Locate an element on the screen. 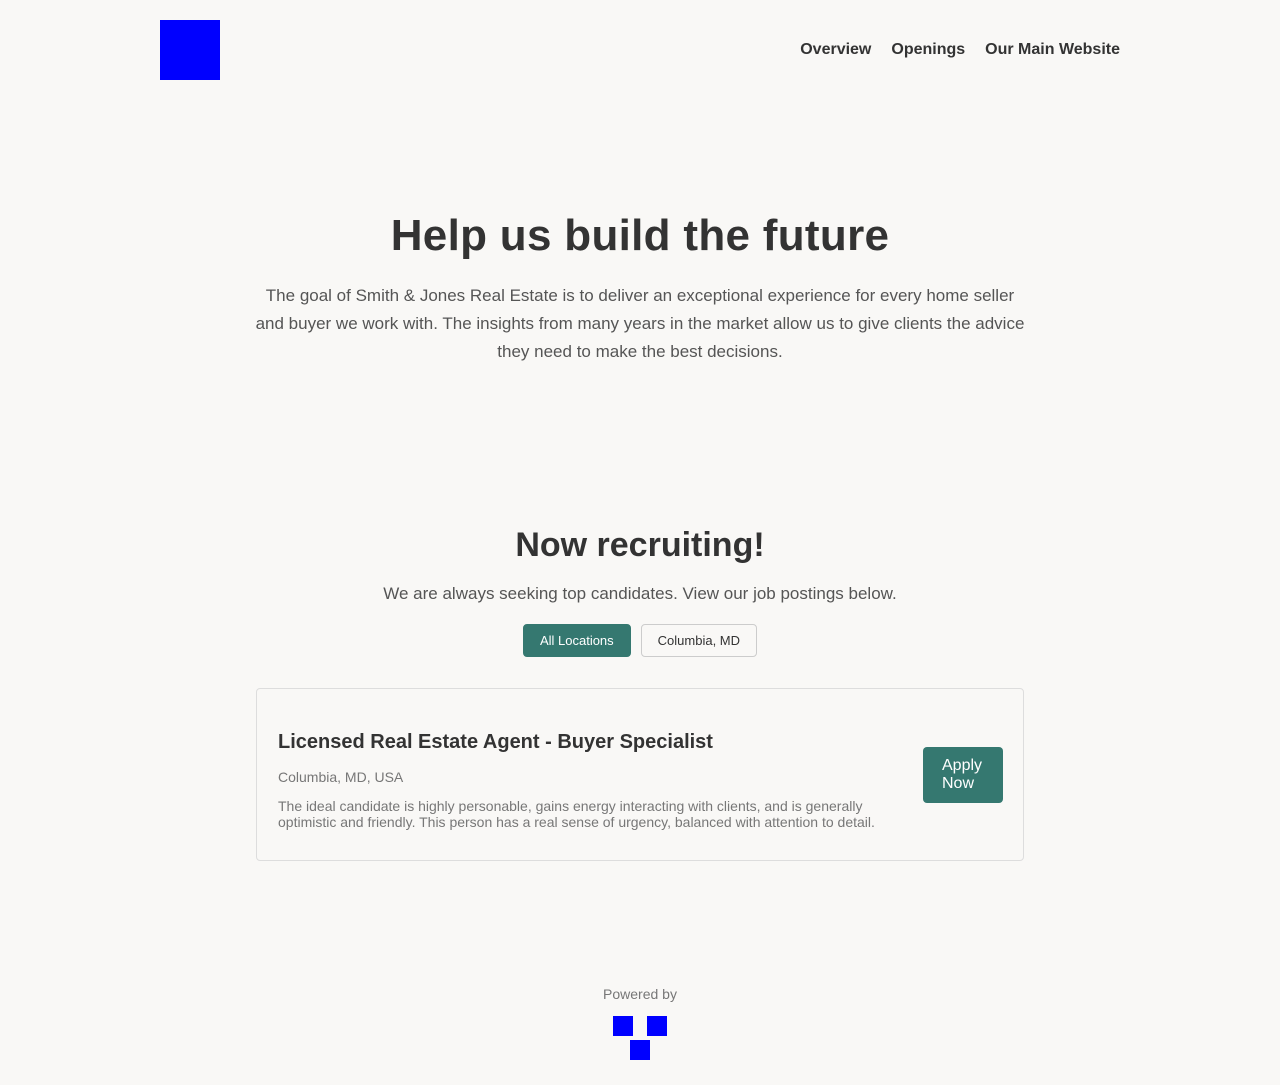  location-filters: All Locations Columbia, MD is located at coordinates (640, 640).